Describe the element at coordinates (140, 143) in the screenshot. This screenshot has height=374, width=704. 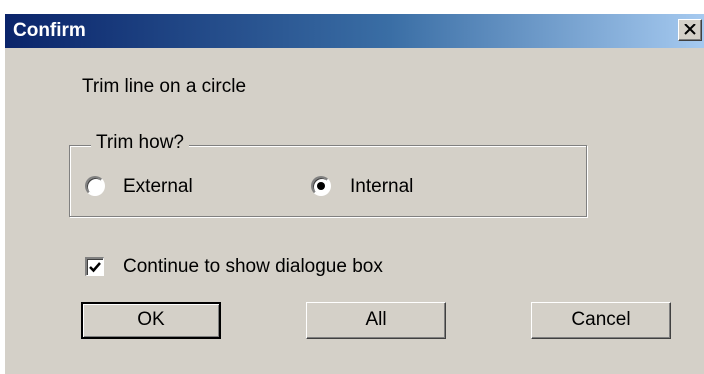
I see `groupbox-label: Trim how?` at that location.